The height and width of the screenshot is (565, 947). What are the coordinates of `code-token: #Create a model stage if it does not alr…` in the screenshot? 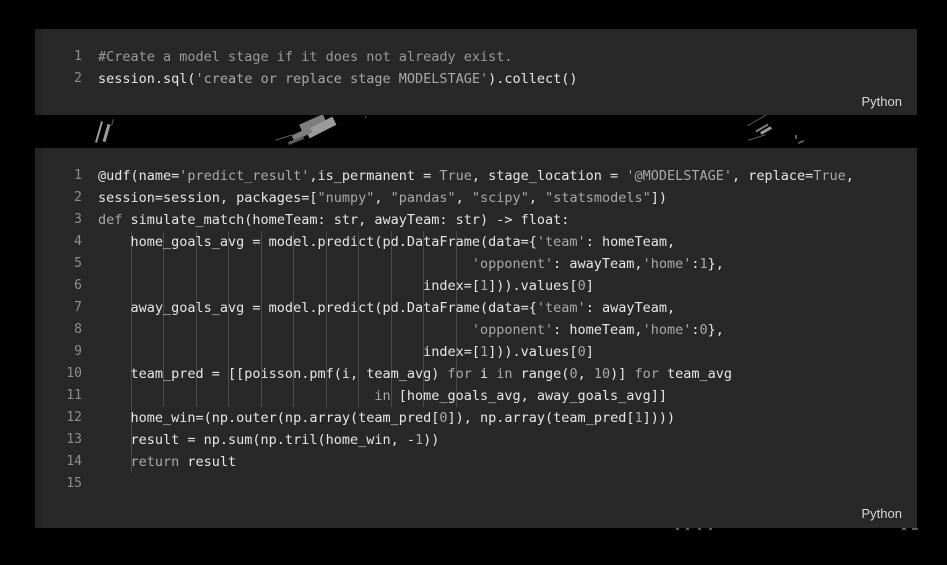 It's located at (305, 57).